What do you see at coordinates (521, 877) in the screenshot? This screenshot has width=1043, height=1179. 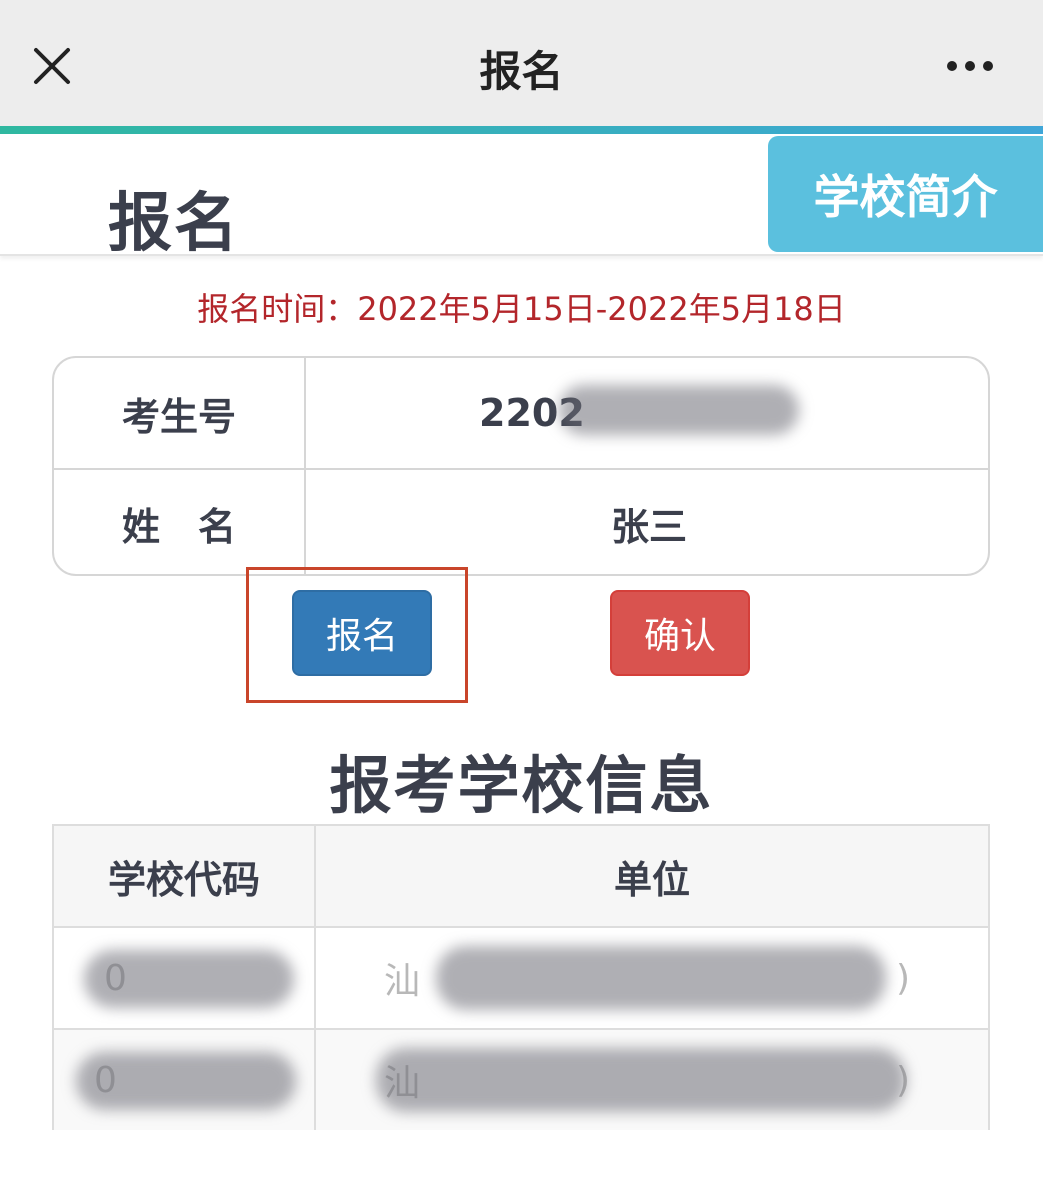 I see `table-header-row: 学校代码 单位` at bounding box center [521, 877].